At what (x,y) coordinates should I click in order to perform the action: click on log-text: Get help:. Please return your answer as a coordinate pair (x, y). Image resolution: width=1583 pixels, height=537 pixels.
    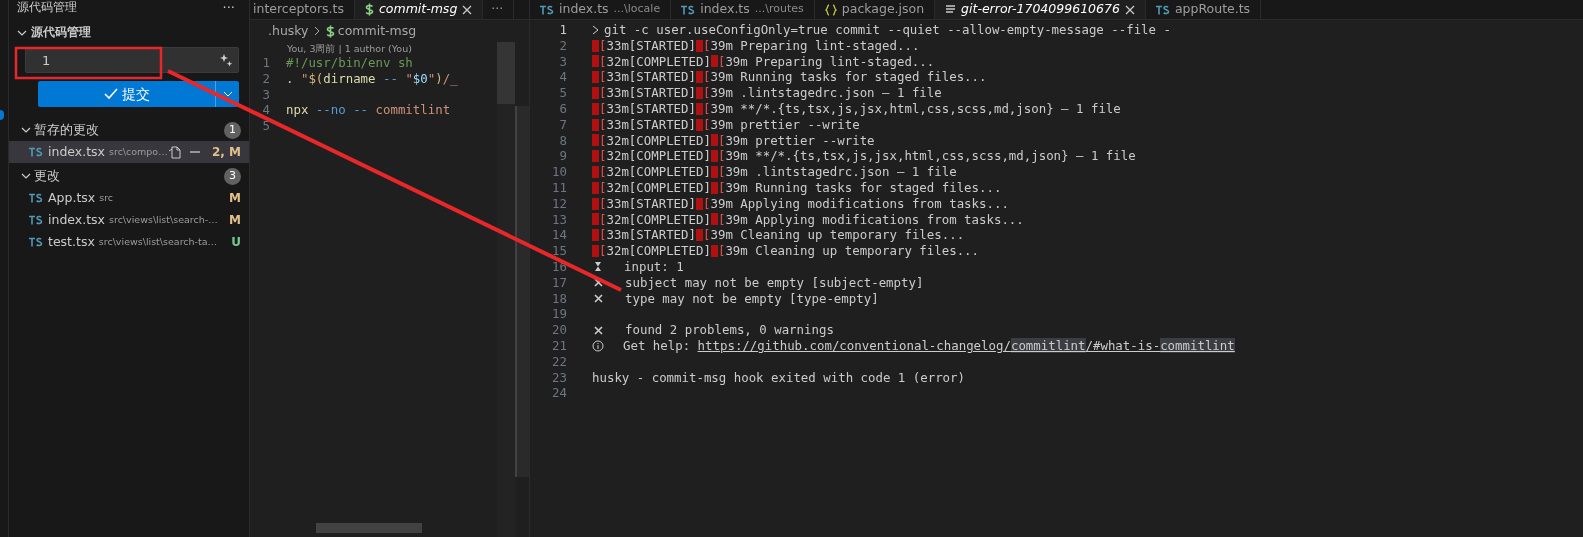
    Looking at the image, I should click on (657, 345).